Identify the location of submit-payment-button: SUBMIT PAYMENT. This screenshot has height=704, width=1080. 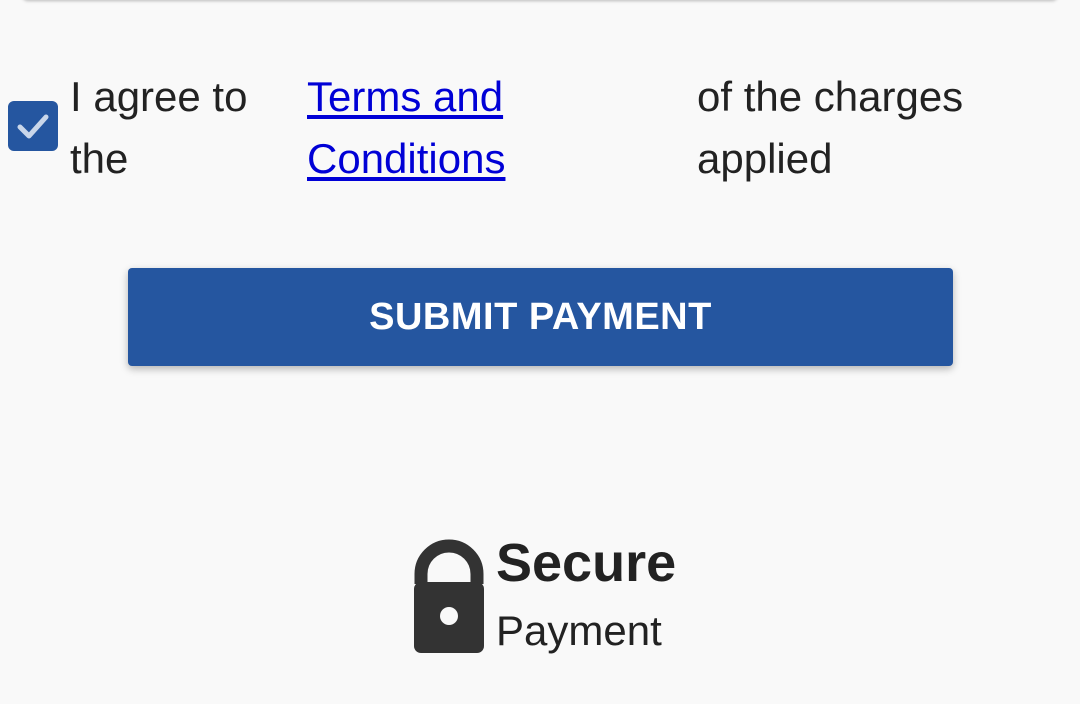
(540, 317).